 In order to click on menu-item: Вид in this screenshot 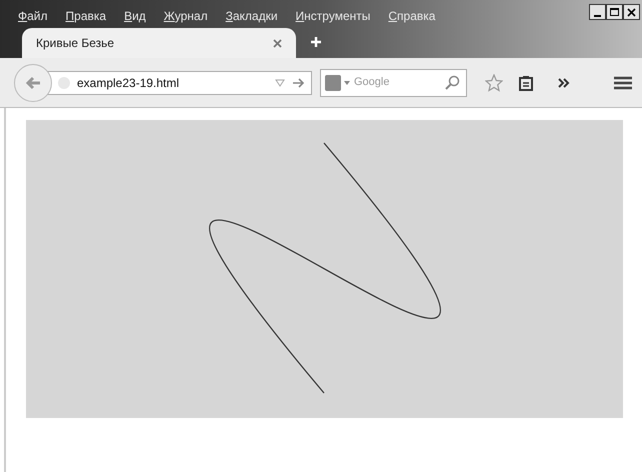, I will do `click(135, 16)`.